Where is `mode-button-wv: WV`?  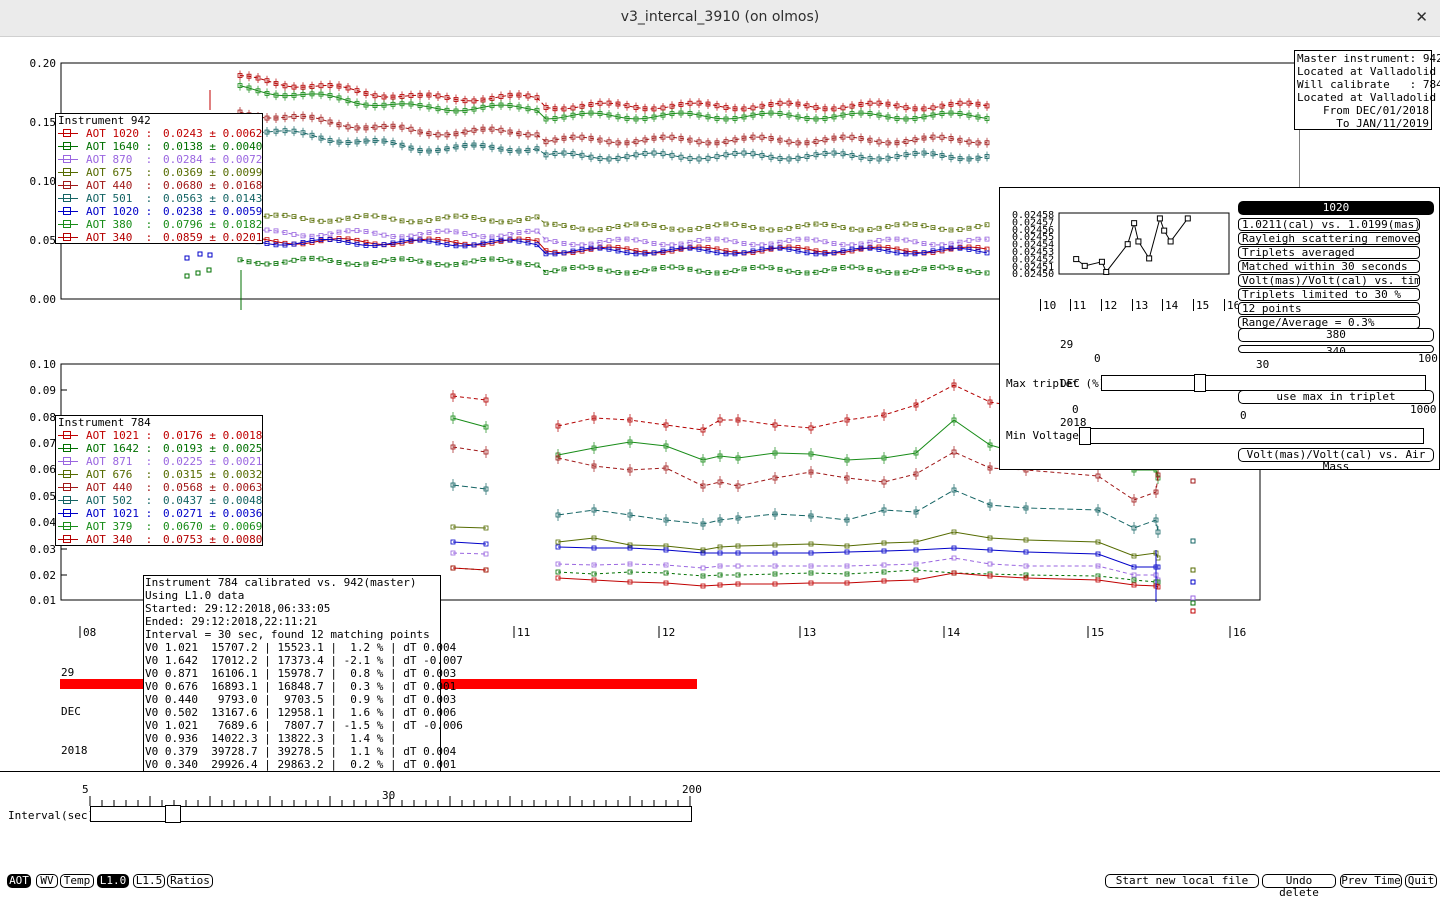 mode-button-wv: WV is located at coordinates (47, 881).